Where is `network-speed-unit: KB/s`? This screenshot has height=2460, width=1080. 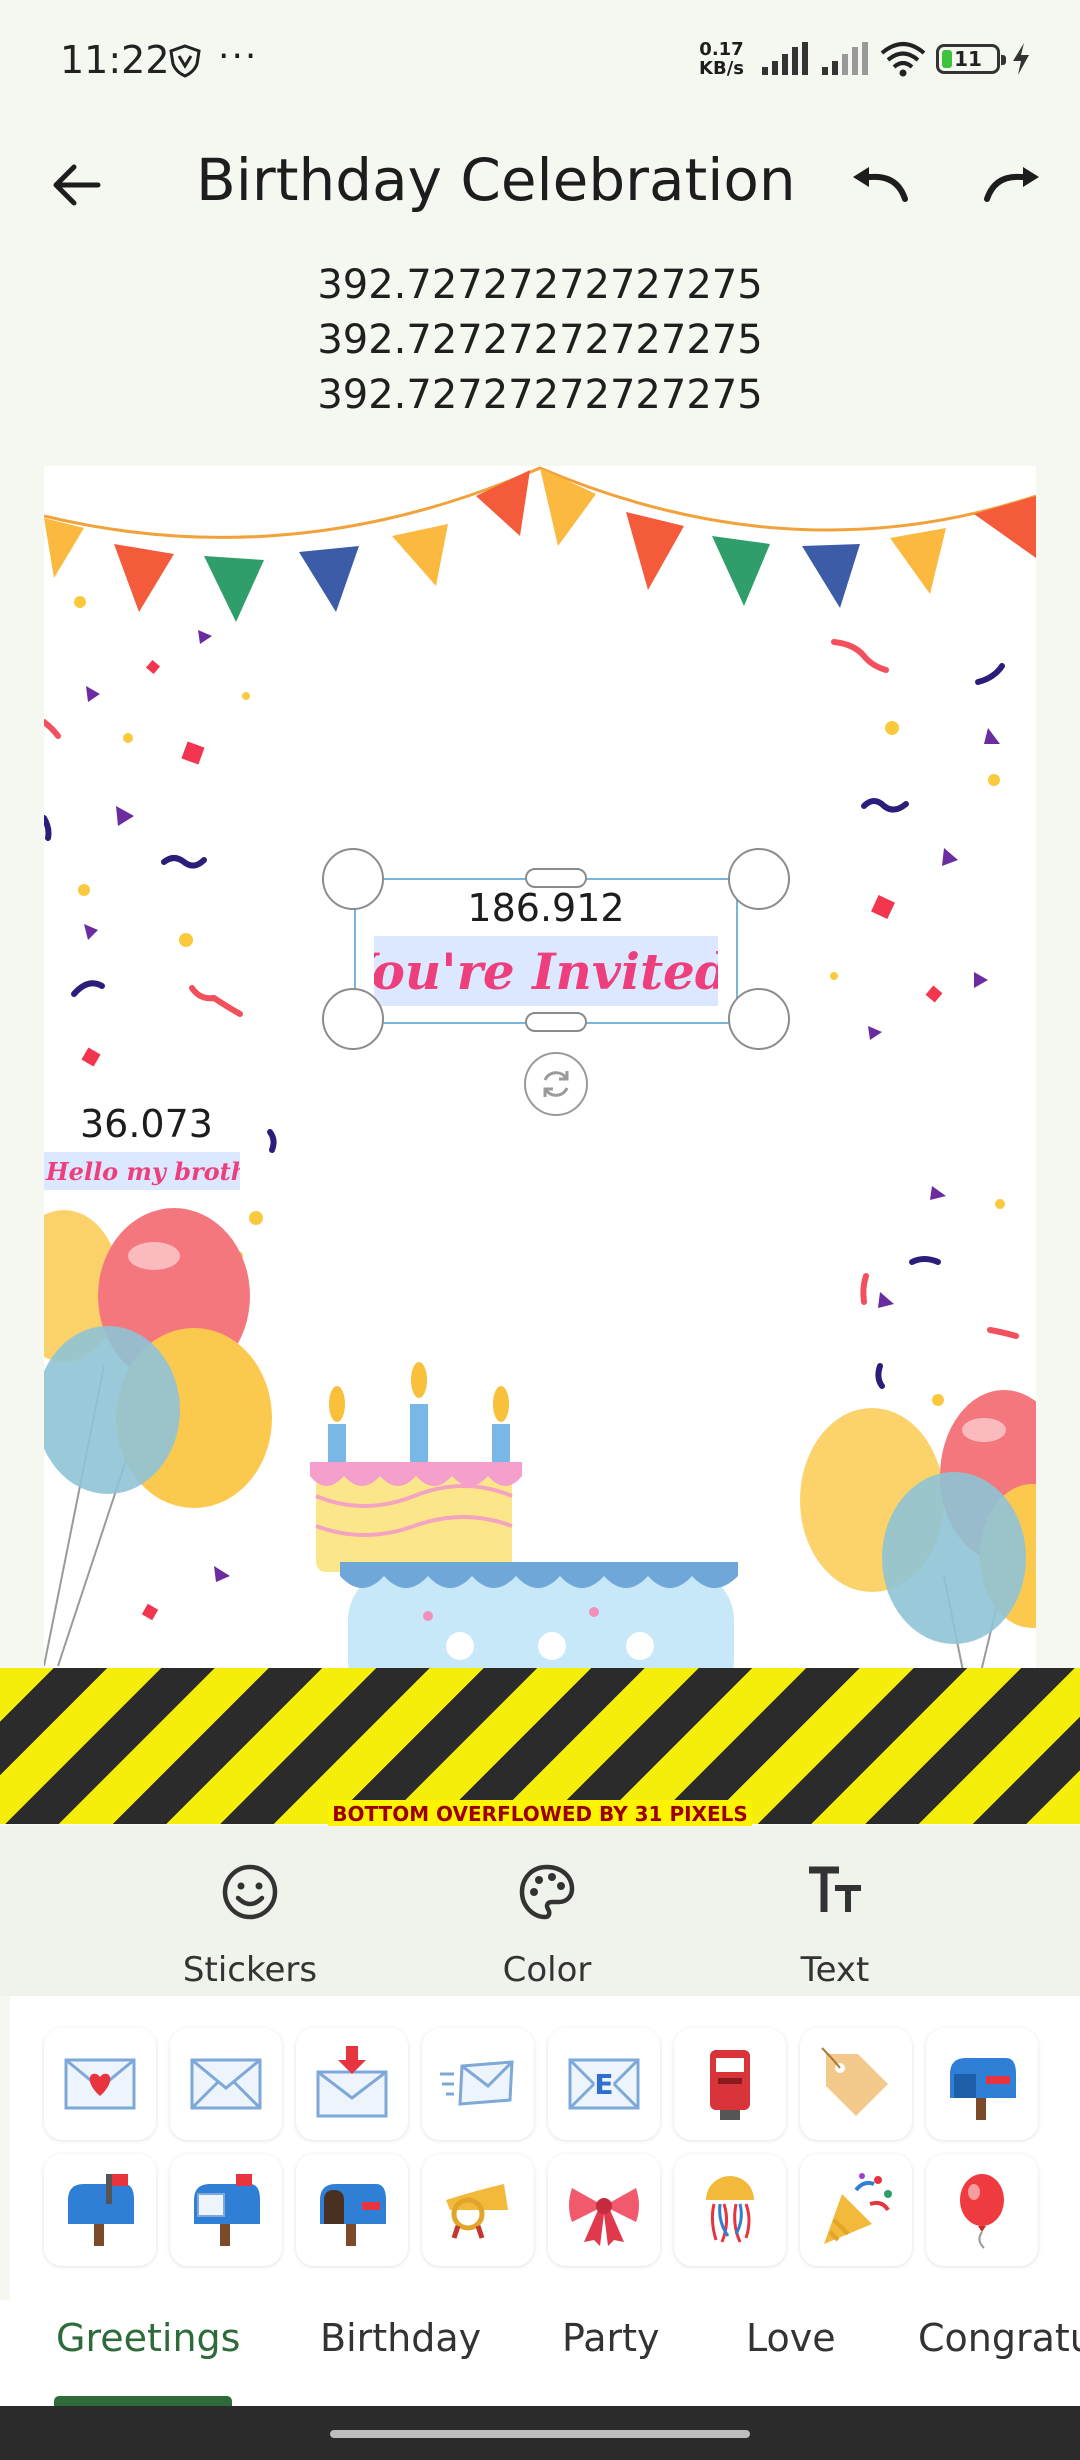 network-speed-unit: KB/s is located at coordinates (721, 68).